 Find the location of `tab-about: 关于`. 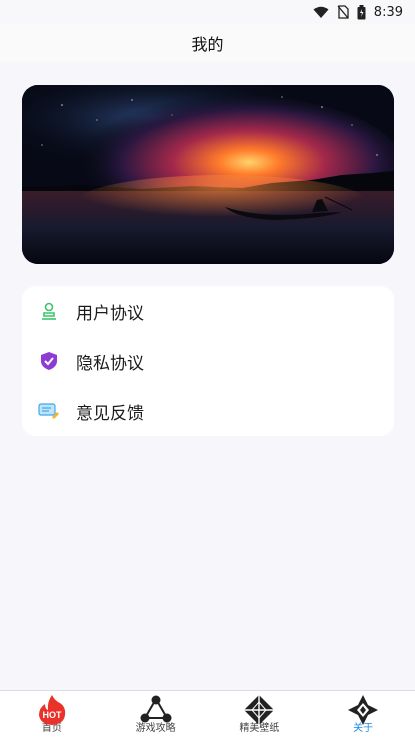

tab-about: 关于 is located at coordinates (363, 714).